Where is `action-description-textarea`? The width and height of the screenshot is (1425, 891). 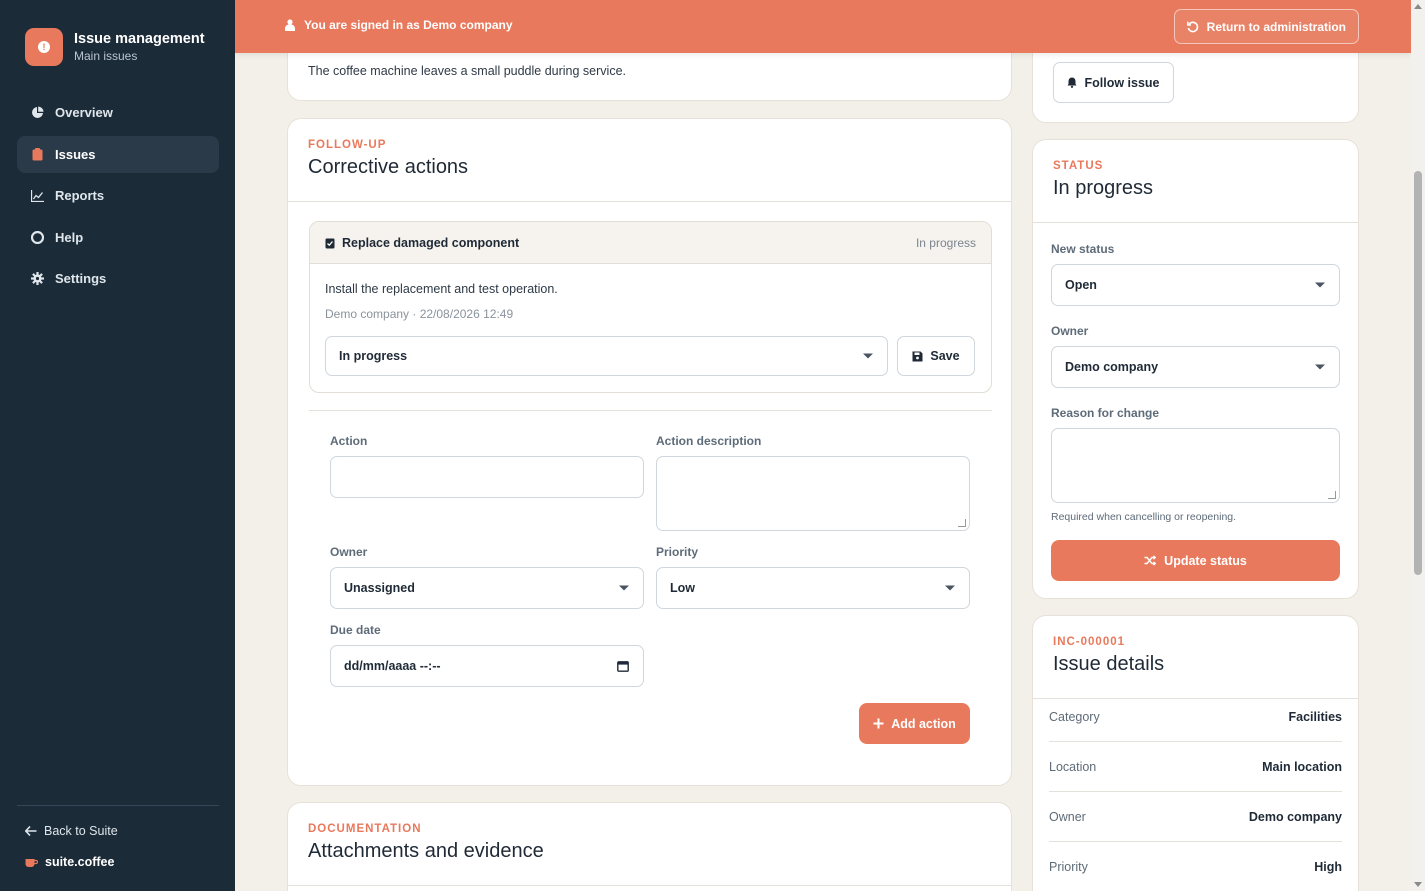
action-description-textarea is located at coordinates (813, 493).